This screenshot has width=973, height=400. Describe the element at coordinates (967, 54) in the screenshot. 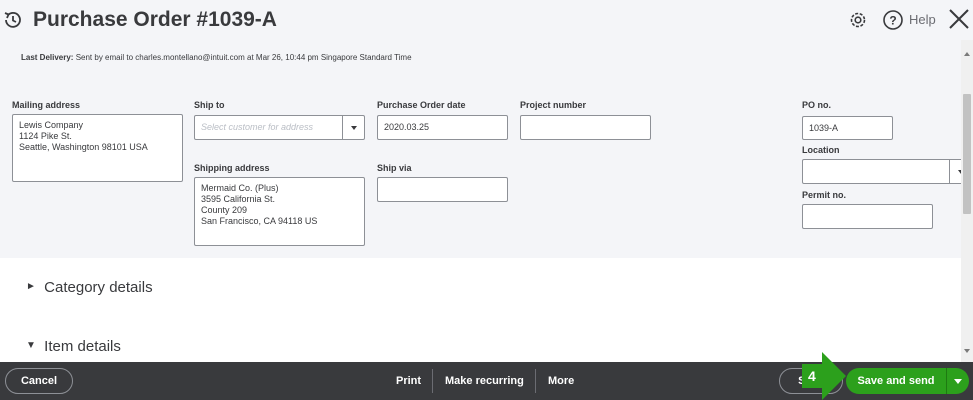

I see `scroll-up-icon` at that location.